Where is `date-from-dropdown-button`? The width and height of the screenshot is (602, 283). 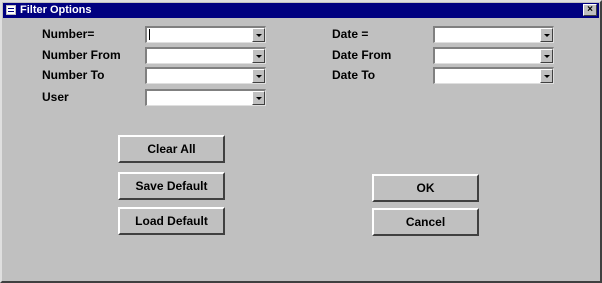 date-from-dropdown-button is located at coordinates (546, 56).